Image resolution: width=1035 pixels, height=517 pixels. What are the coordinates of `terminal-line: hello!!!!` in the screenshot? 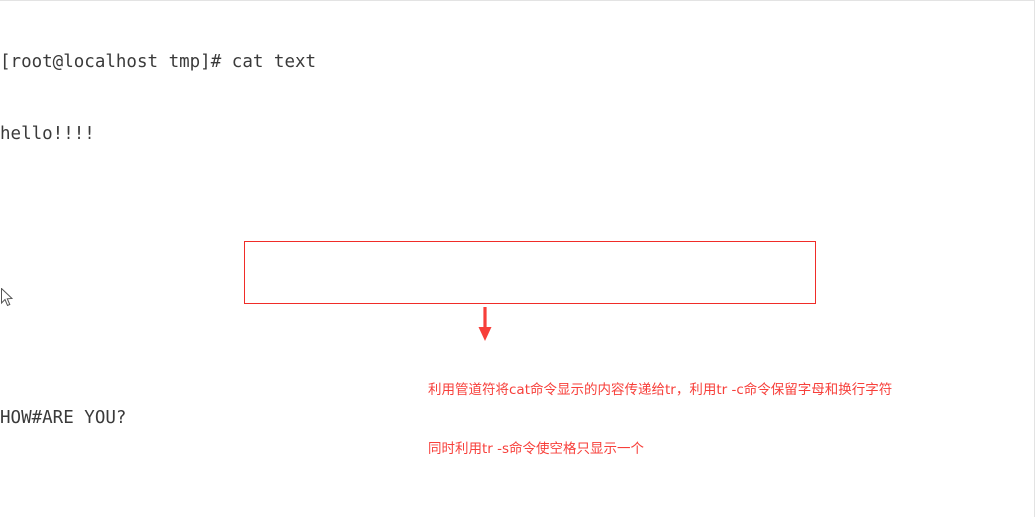 It's located at (47, 133).